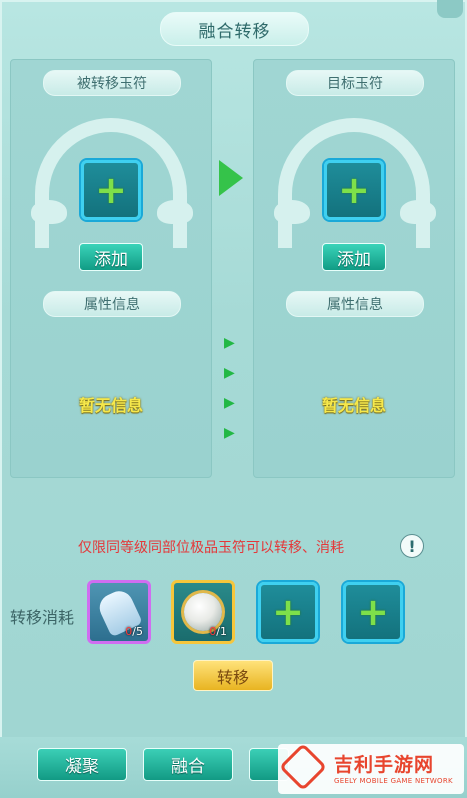 The image size is (467, 798). I want to click on source-add-button: 添加, so click(111, 257).